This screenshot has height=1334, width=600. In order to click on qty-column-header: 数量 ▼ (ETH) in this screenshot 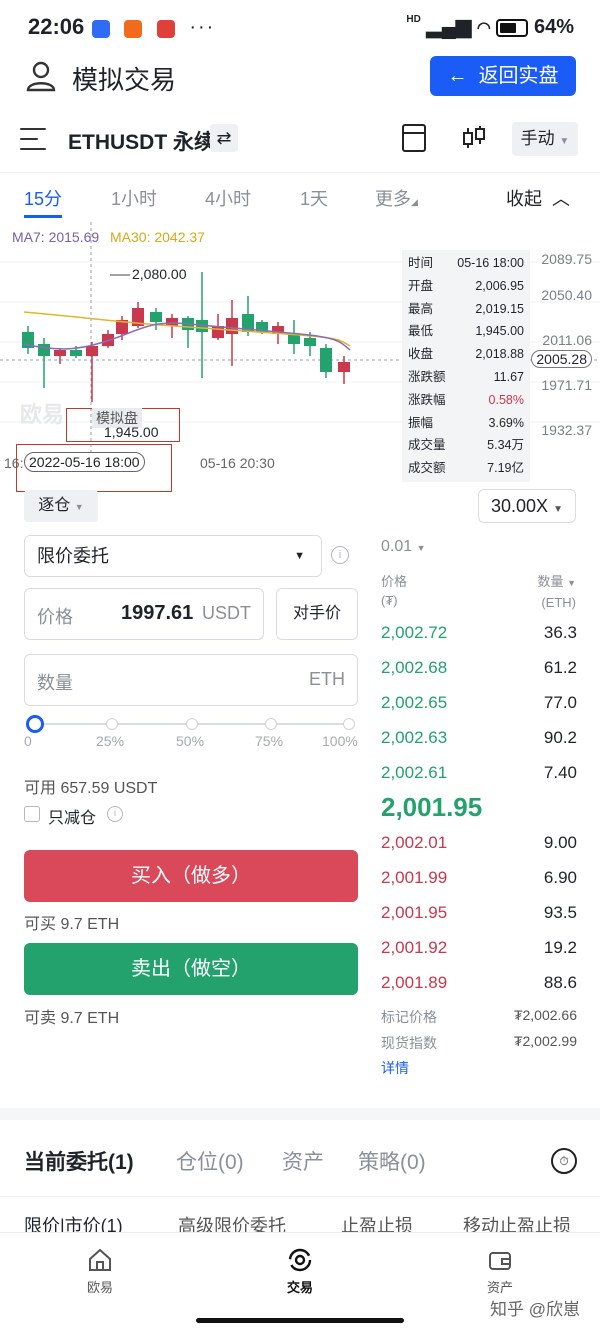, I will do `click(556, 592)`.